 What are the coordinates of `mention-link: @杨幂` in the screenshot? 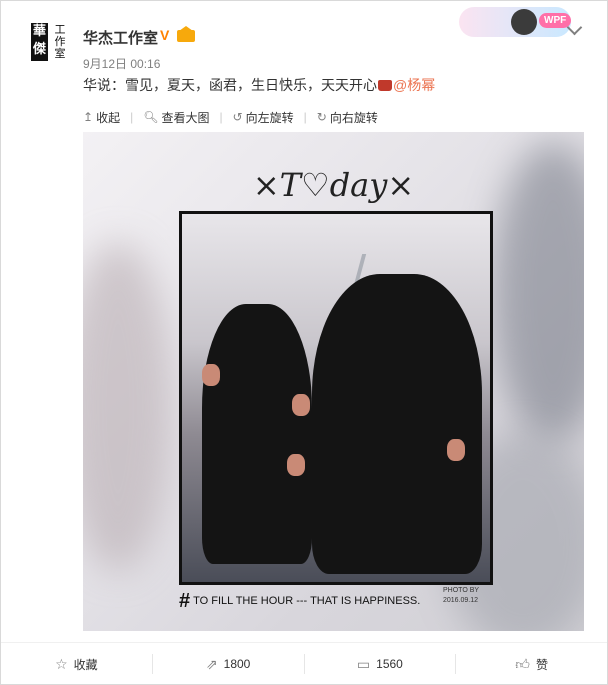 It's located at (414, 85).